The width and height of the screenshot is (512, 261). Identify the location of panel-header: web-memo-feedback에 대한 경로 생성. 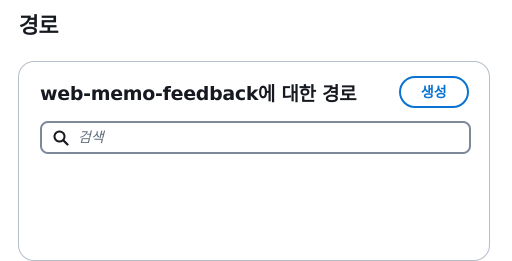
(254, 92).